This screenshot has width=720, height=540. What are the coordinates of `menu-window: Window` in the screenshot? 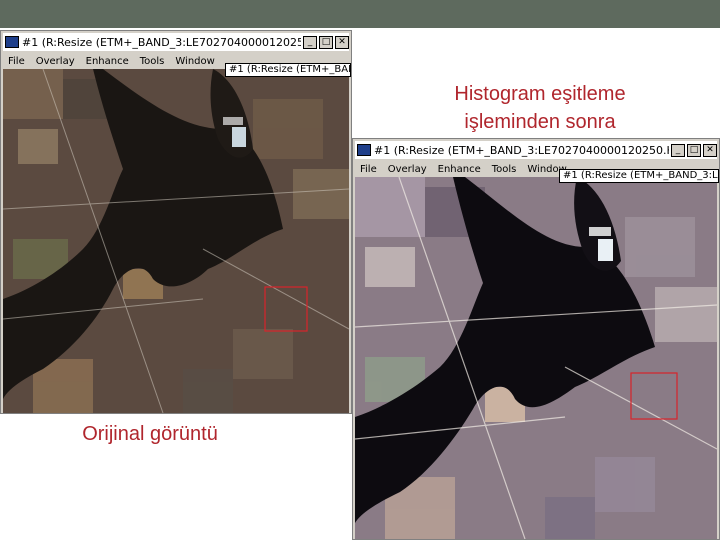 It's located at (194, 61).